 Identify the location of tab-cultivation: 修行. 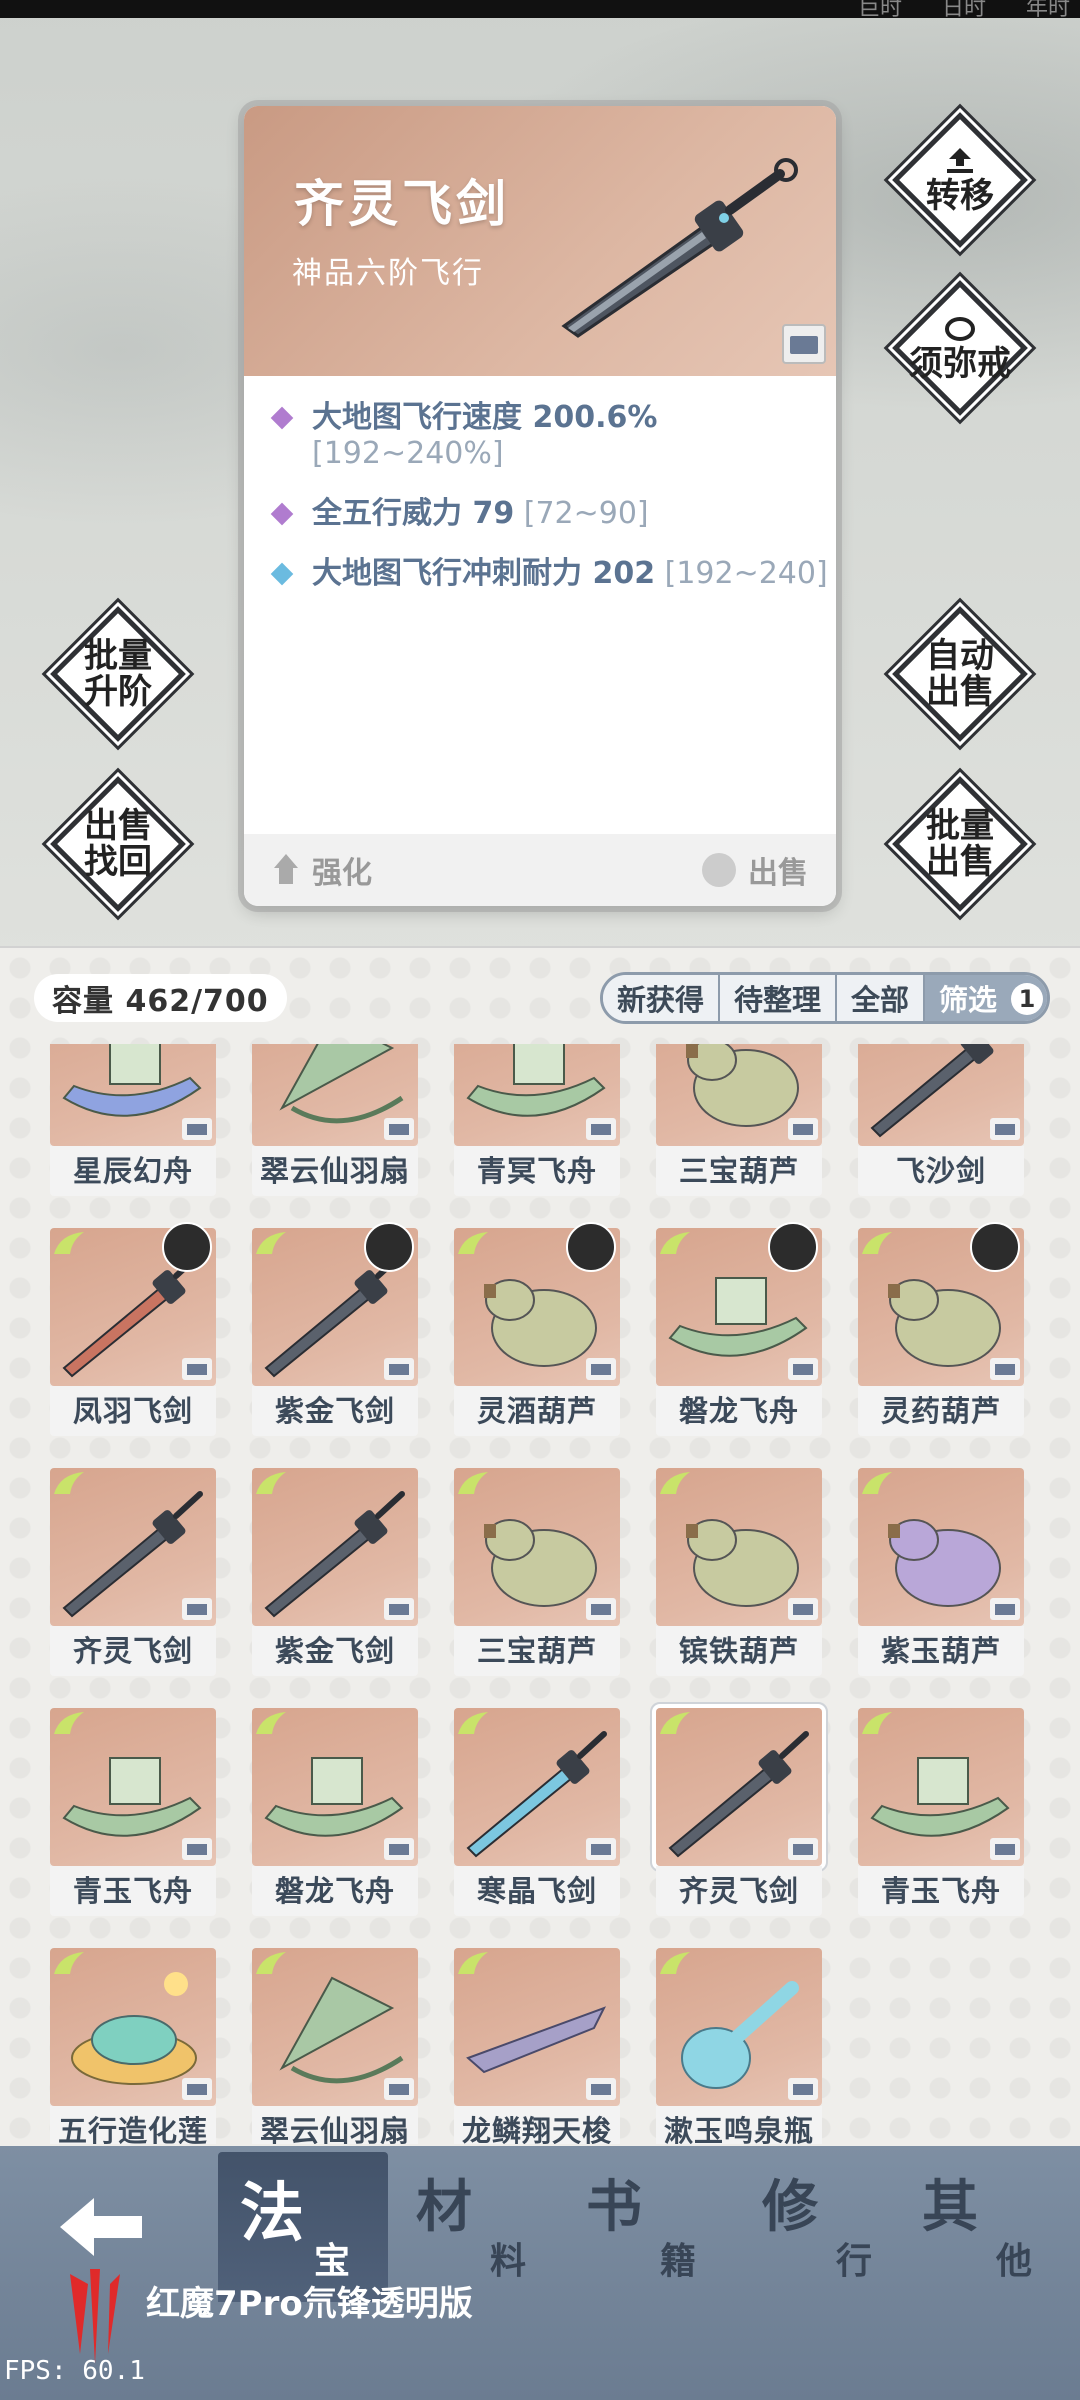
(825, 2227).